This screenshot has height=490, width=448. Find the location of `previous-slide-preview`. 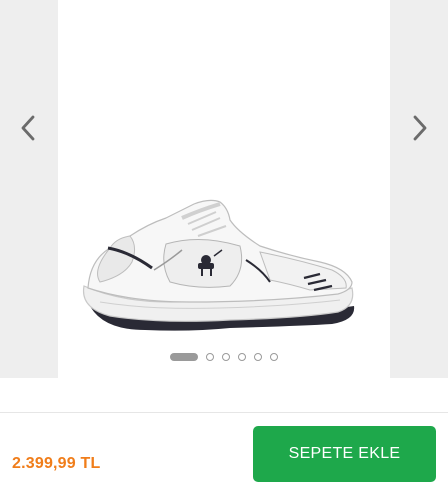

previous-slide-preview is located at coordinates (29, 189).